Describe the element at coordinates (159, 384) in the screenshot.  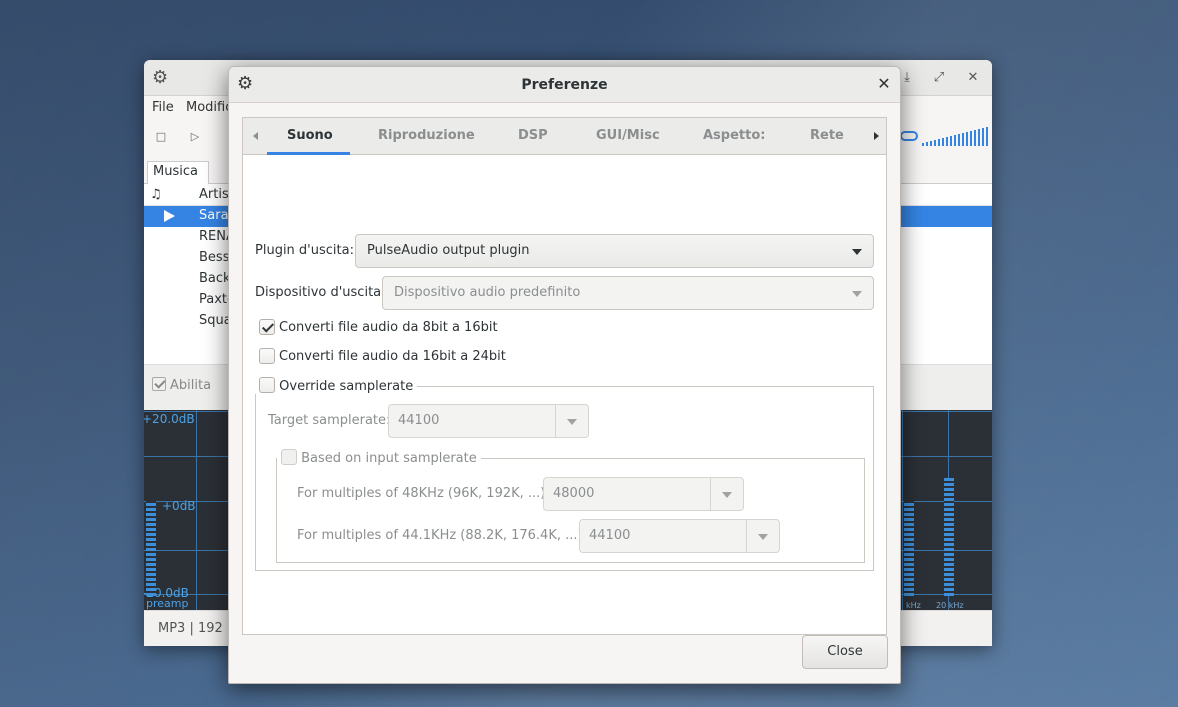
I see `checkbox-icon` at that location.